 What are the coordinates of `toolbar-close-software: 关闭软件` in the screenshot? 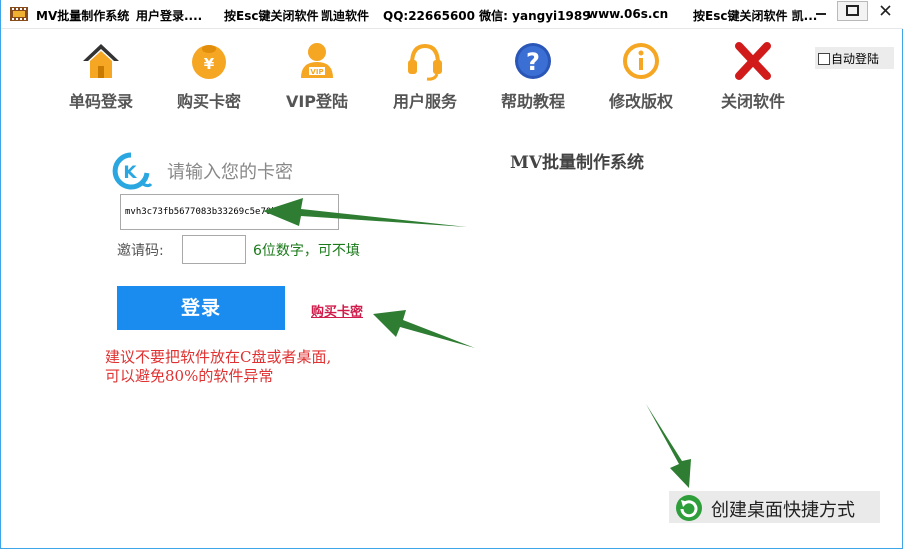 It's located at (753, 75).